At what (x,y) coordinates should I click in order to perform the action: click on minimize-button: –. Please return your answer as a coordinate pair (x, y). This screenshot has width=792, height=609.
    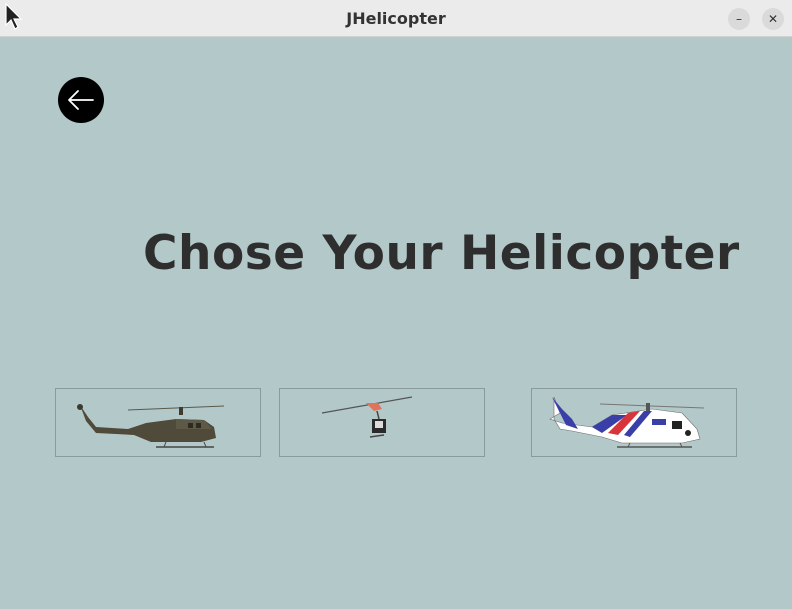
    Looking at the image, I should click on (739, 19).